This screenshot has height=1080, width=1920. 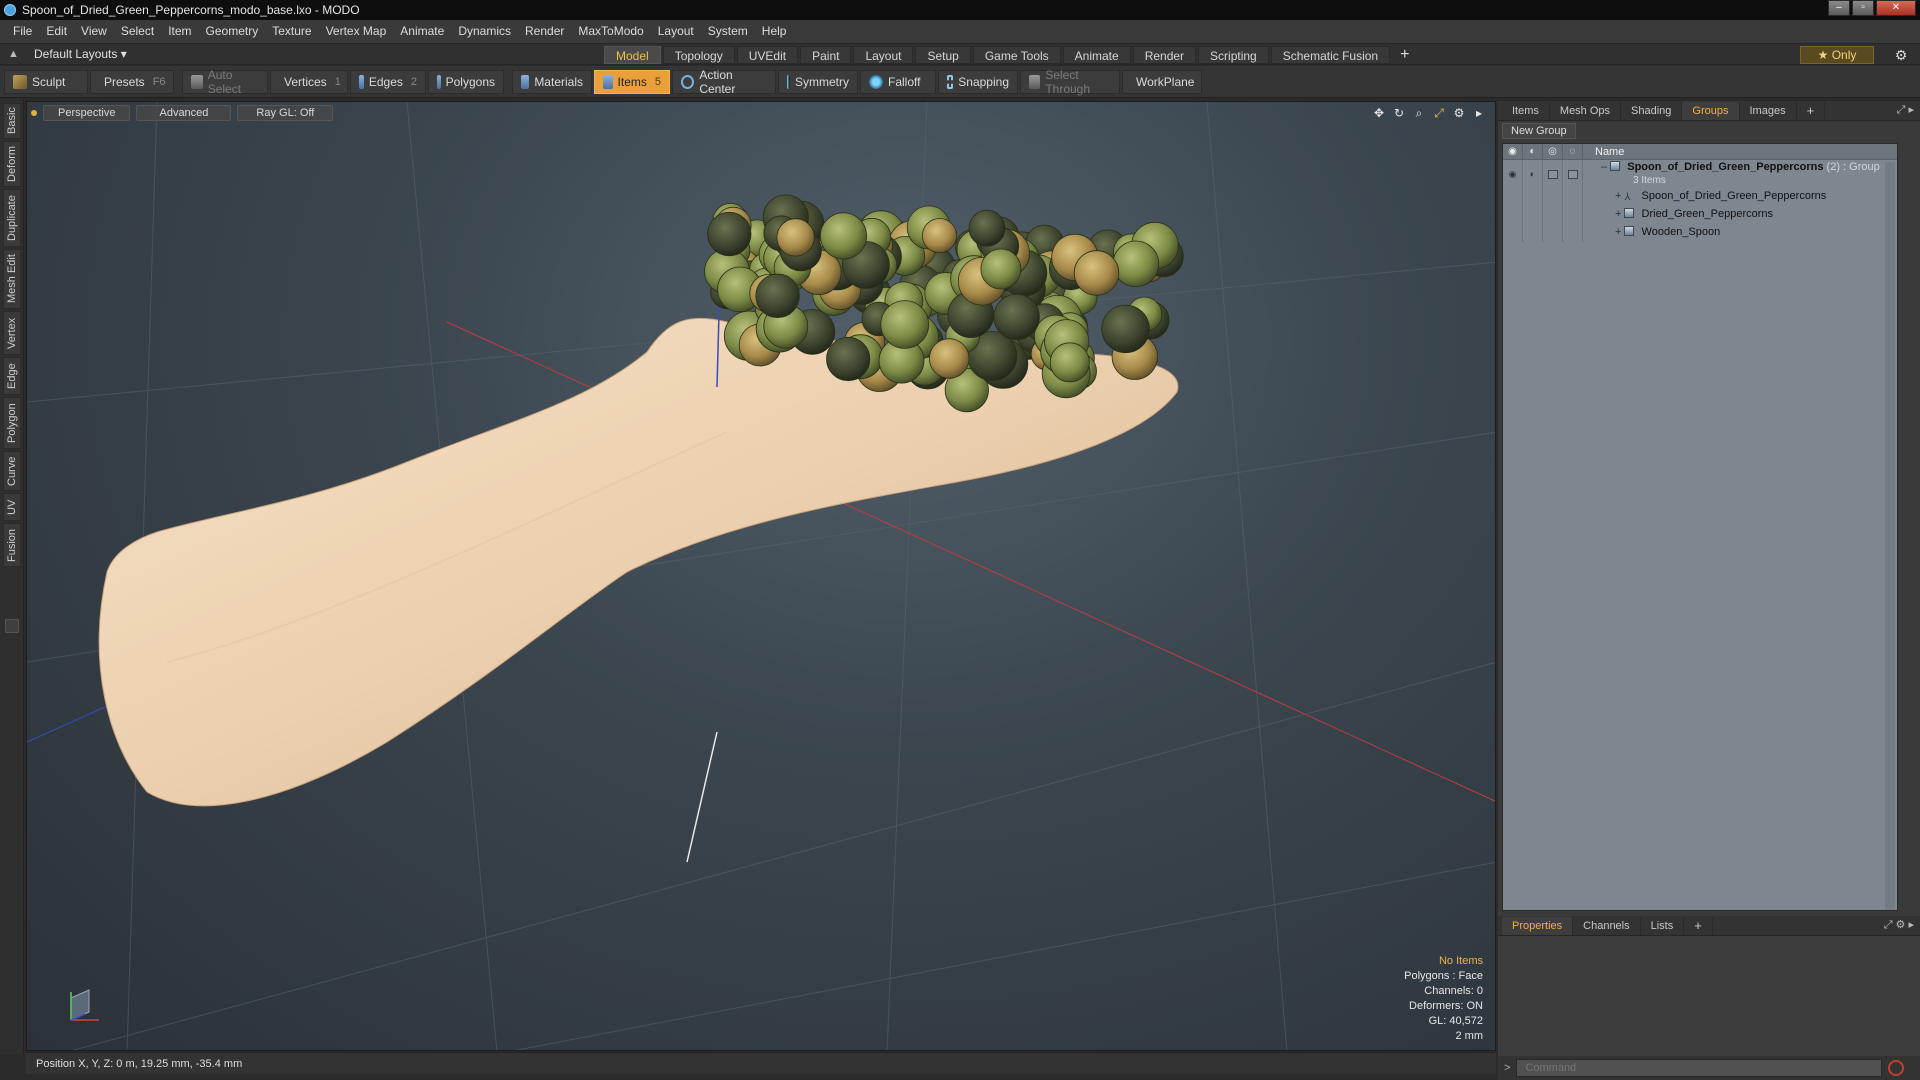 I want to click on list-item: + Dried_Green_Peppercorns, so click(x=1700, y=215).